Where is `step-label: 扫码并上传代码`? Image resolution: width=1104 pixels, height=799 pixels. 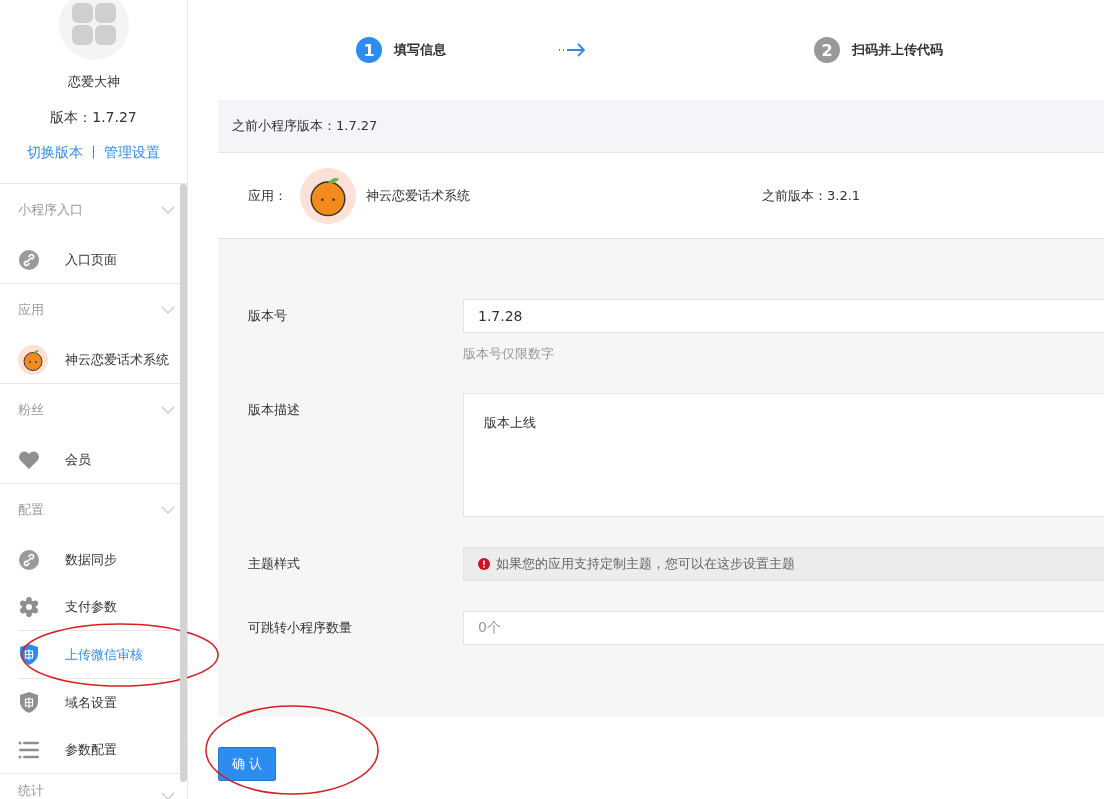 step-label: 扫码并上传代码 is located at coordinates (897, 50).